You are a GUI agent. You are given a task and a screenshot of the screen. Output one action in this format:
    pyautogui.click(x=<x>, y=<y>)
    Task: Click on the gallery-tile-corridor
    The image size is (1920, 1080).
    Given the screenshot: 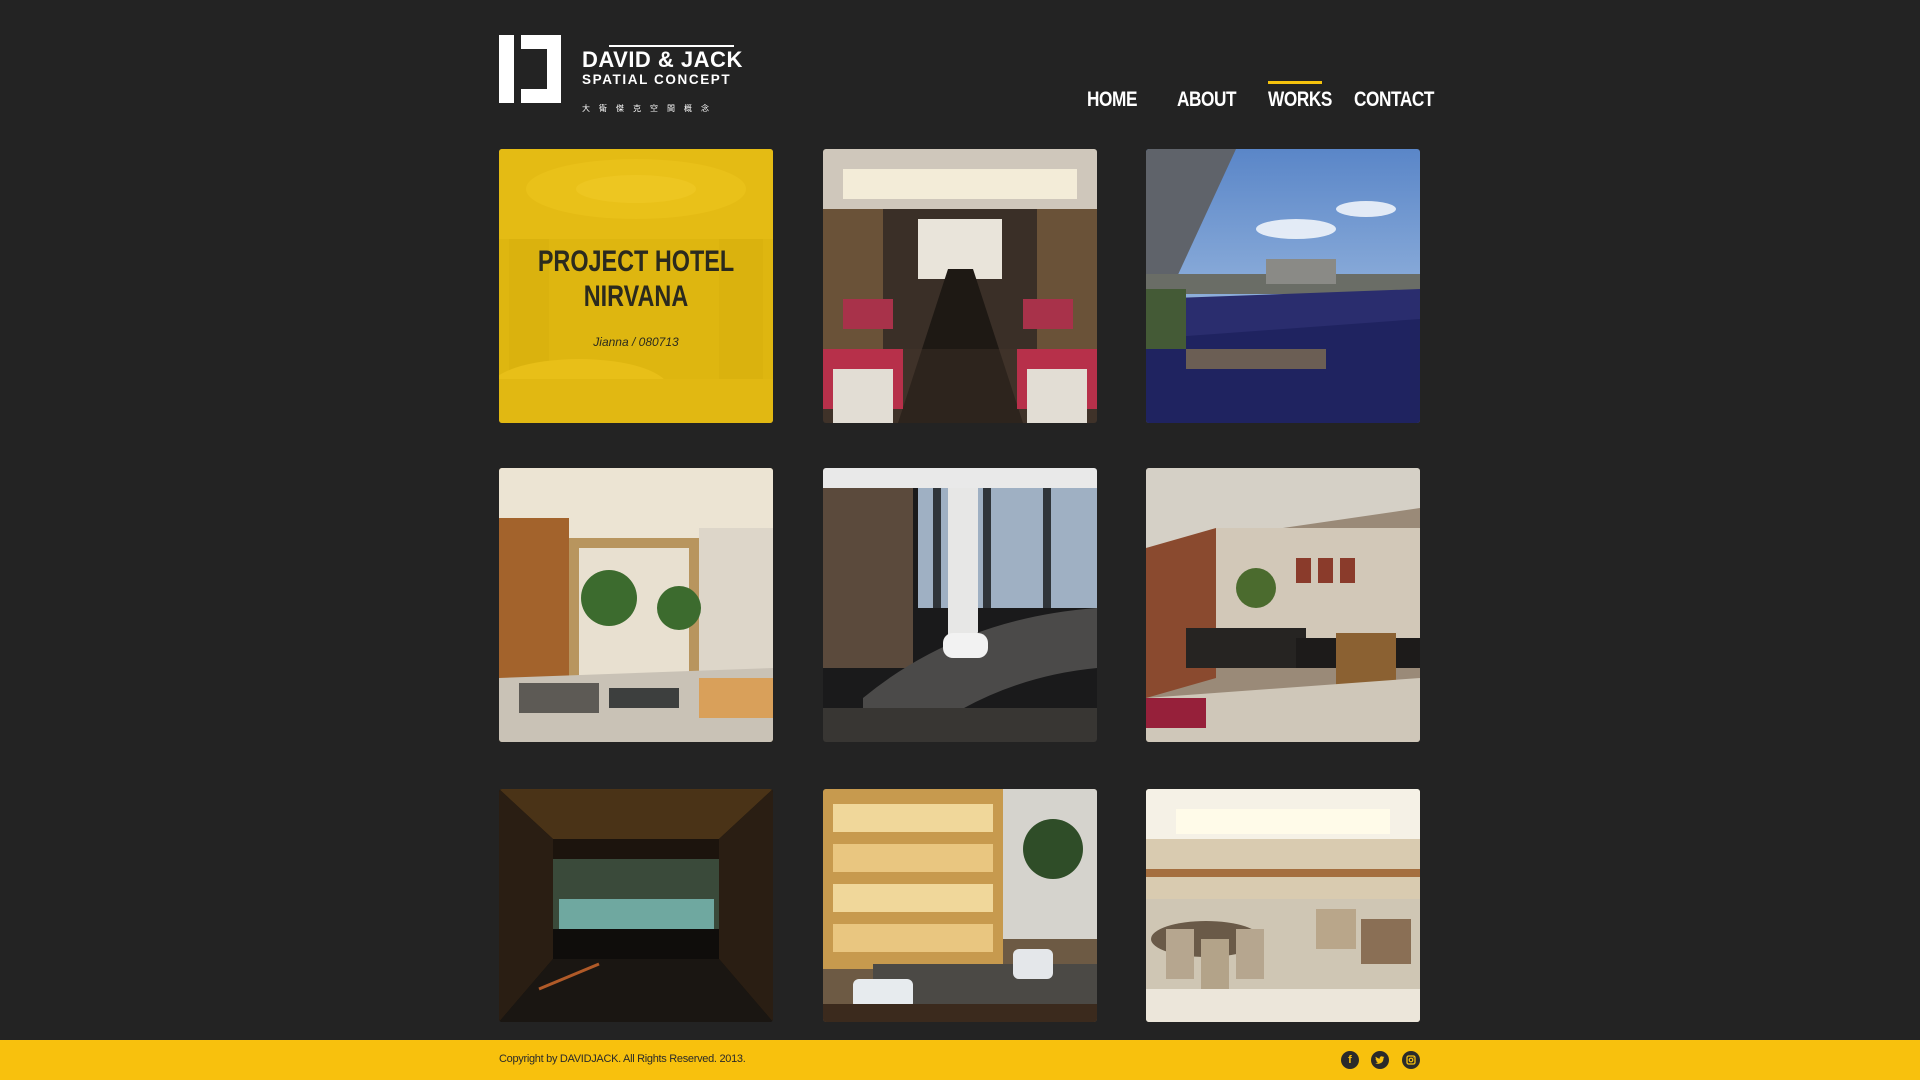 What is the action you would take?
    pyautogui.click(x=636, y=905)
    